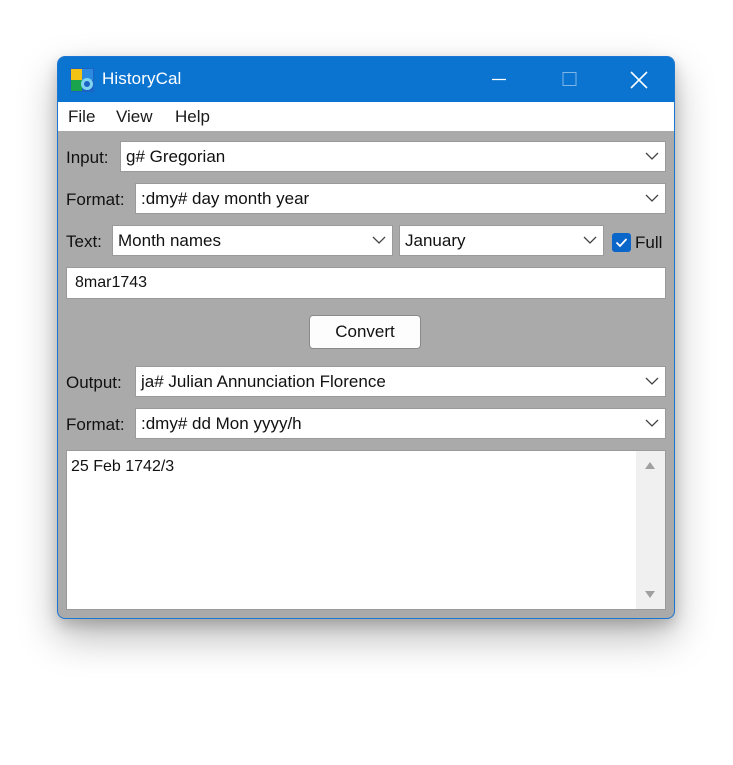 The image size is (733, 765). What do you see at coordinates (95, 199) in the screenshot?
I see `input-format-label: Format:` at bounding box center [95, 199].